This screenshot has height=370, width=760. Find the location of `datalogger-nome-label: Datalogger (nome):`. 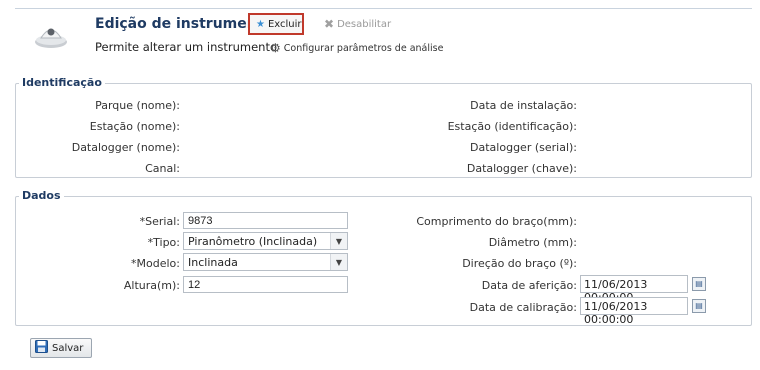

datalogger-nome-label: Datalogger (nome): is located at coordinates (125, 147).